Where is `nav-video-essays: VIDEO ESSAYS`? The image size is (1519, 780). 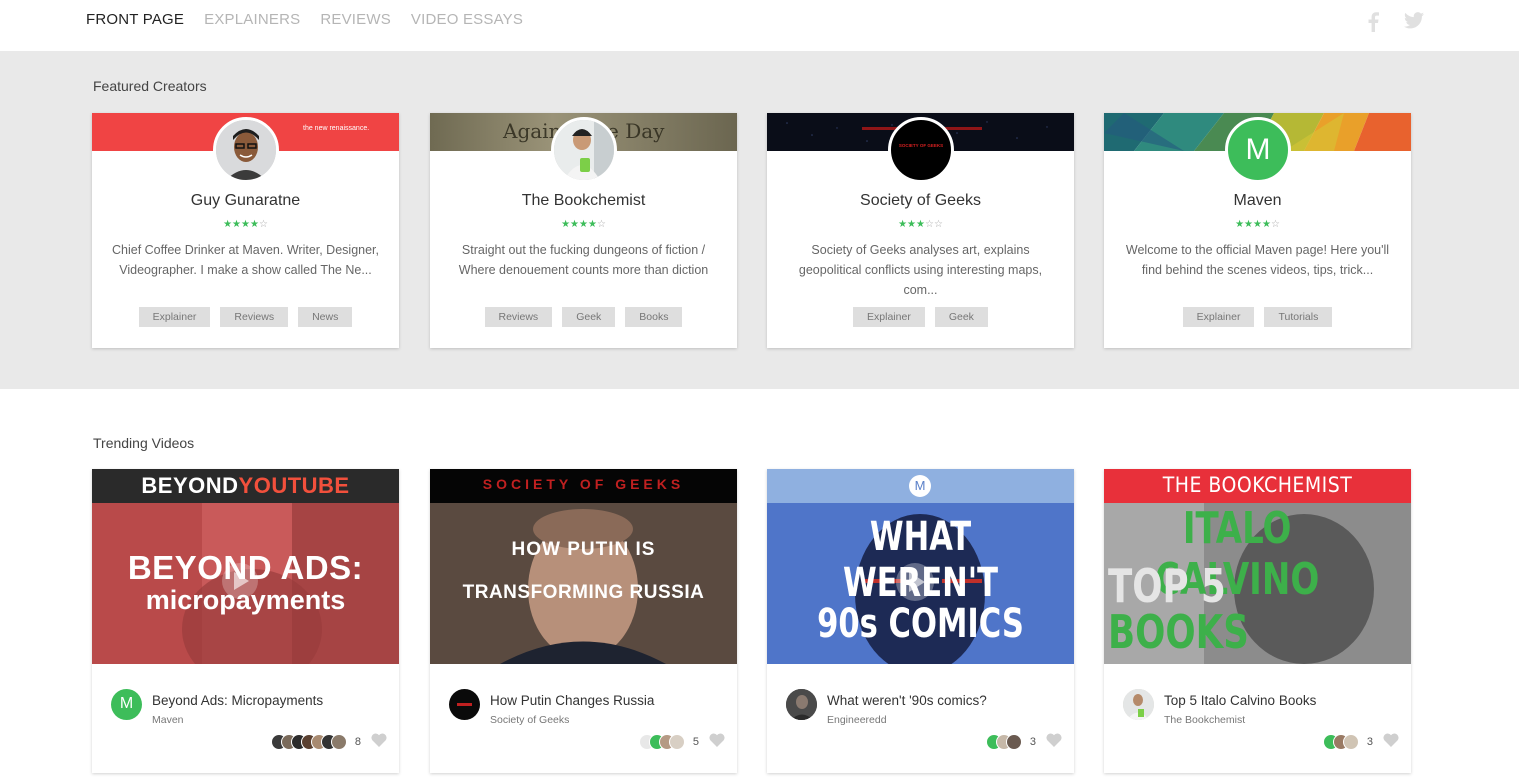 nav-video-essays: VIDEO ESSAYS is located at coordinates (467, 19).